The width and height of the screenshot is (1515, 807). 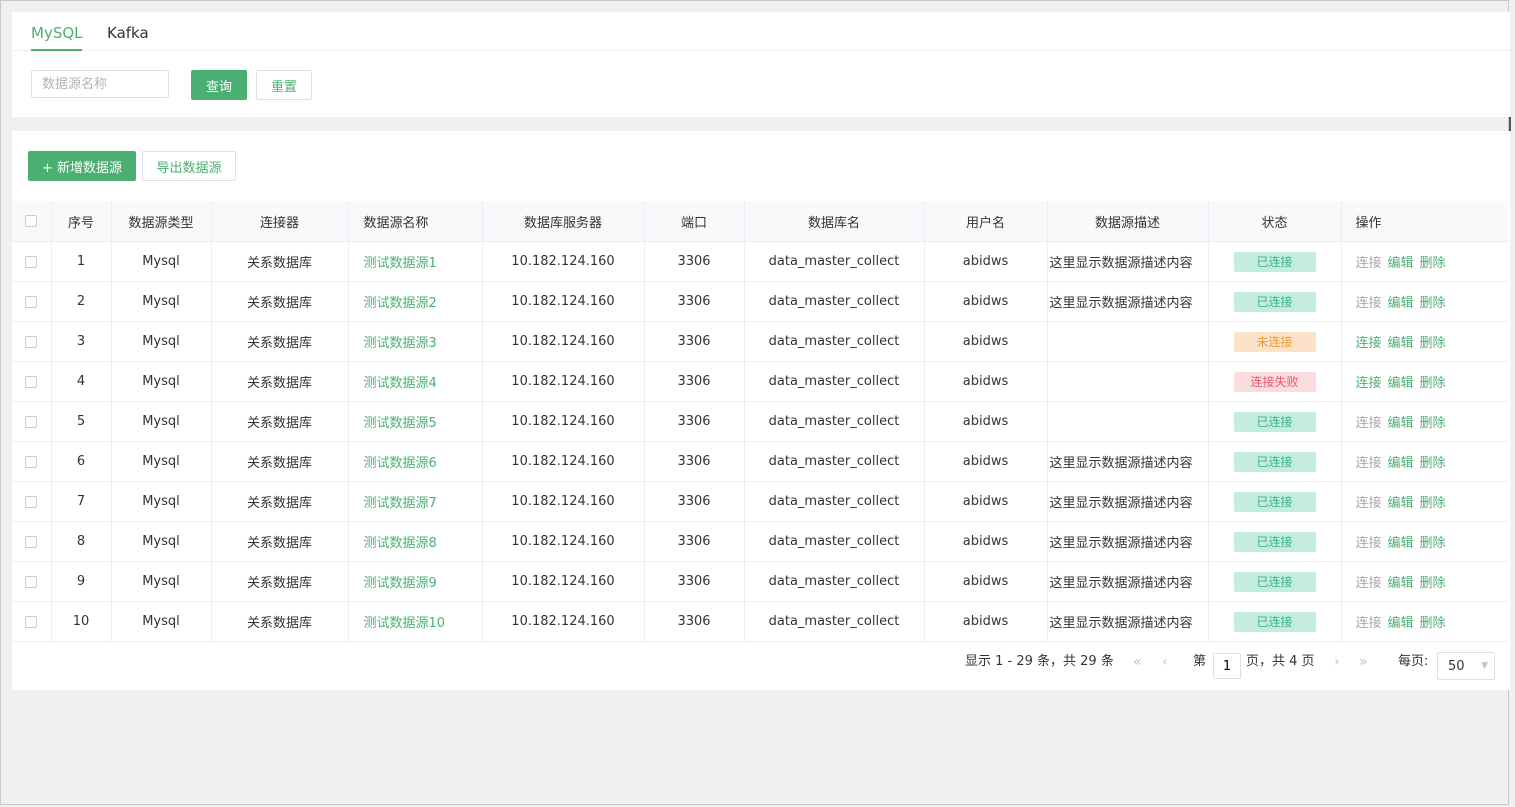 What do you see at coordinates (400, 463) in the screenshot?
I see `datasource-link: 测试数据源6` at bounding box center [400, 463].